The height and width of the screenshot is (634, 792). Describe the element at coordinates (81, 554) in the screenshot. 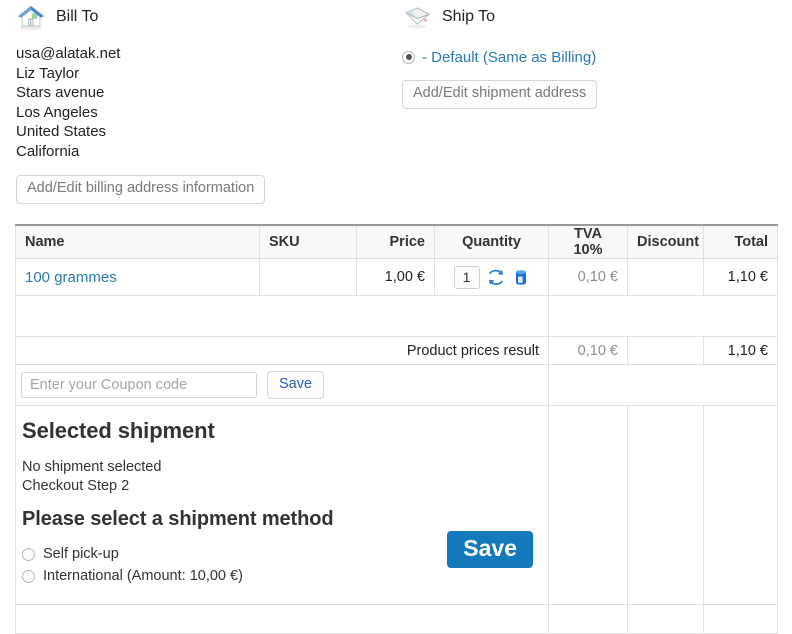

I see `shipment-method-label: Self pick-up` at that location.